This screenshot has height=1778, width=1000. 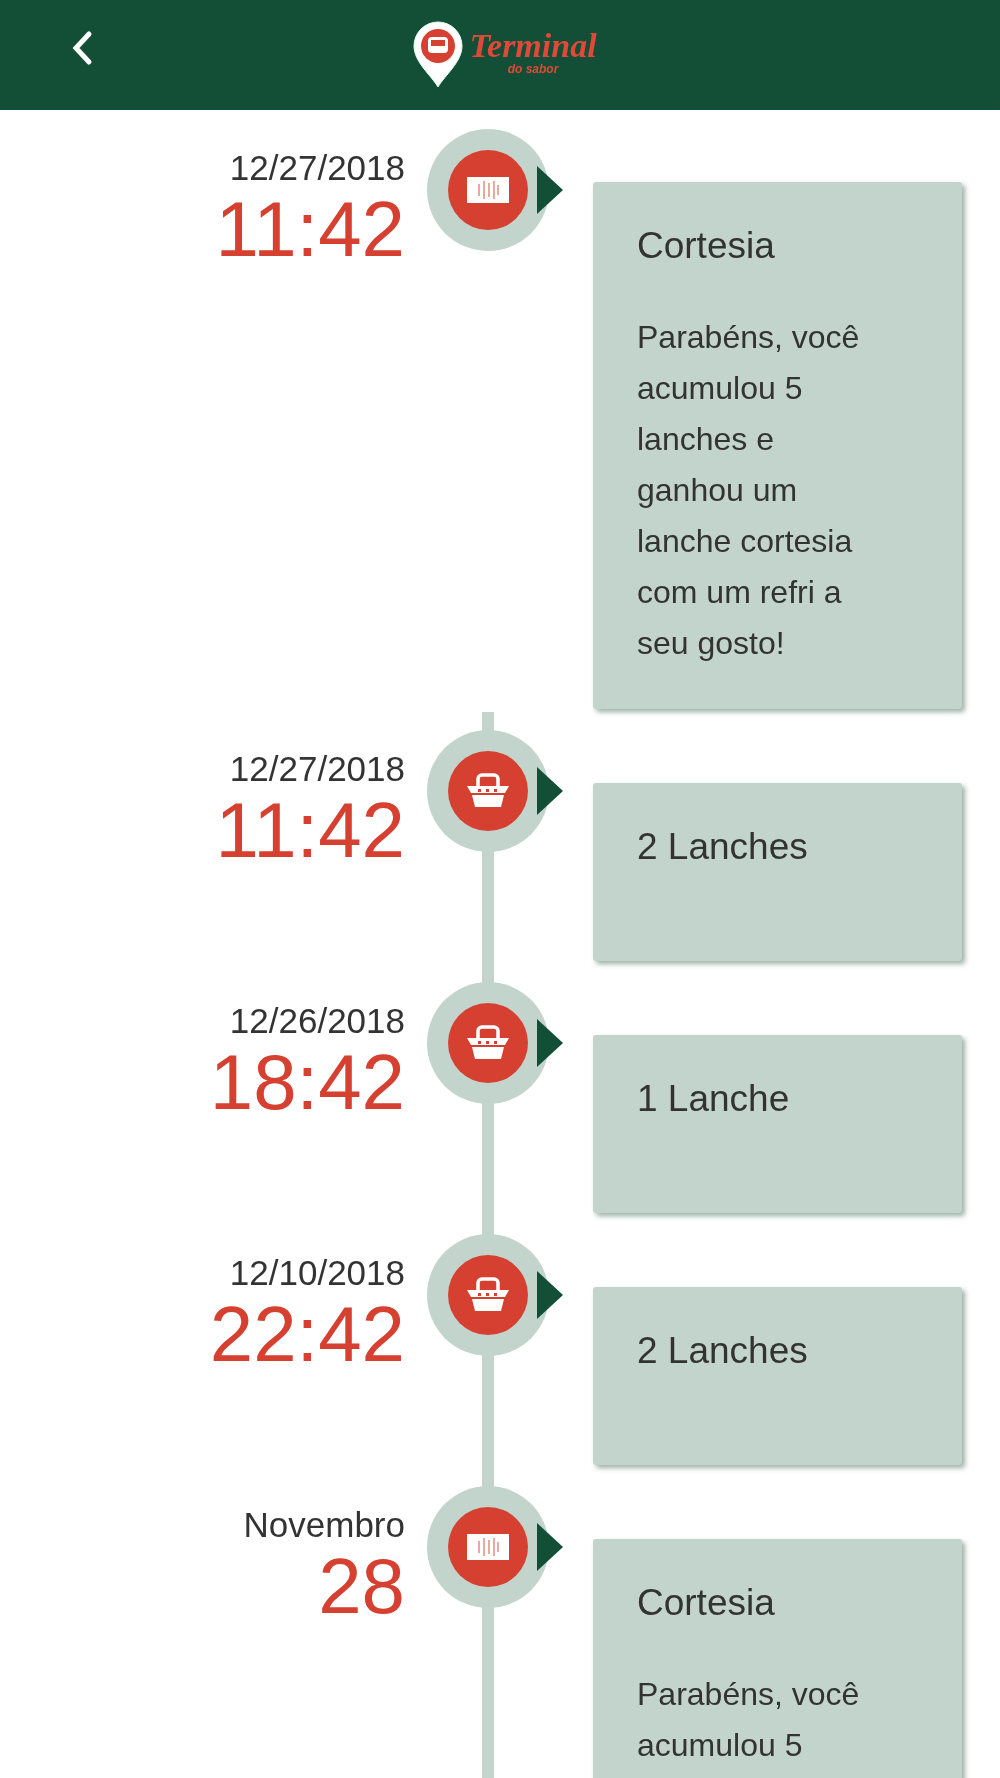 What do you see at coordinates (533, 69) in the screenshot?
I see `logo-tagline: do sabor` at bounding box center [533, 69].